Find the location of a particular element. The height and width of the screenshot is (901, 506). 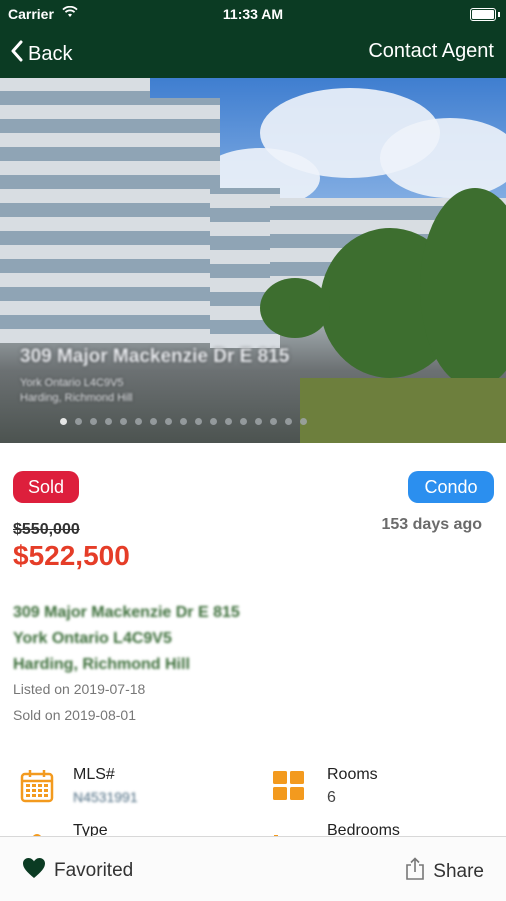

favorite-button: Favorited is located at coordinates (77, 871).